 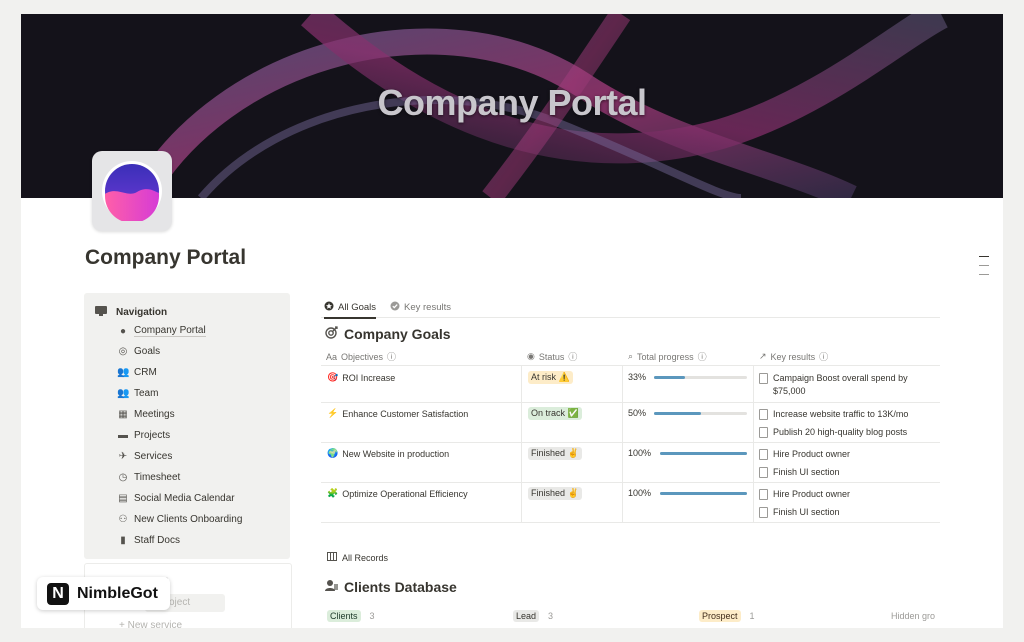 I want to click on sidebar-item-timesheet: ◷ Timesheet, so click(x=149, y=477).